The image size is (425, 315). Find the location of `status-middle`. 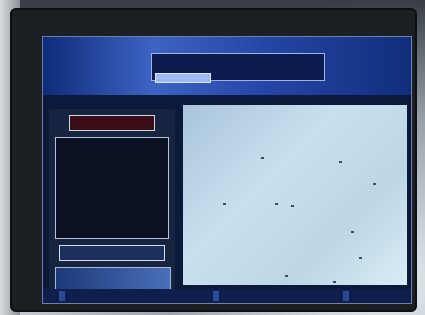

status-middle is located at coordinates (216, 296).